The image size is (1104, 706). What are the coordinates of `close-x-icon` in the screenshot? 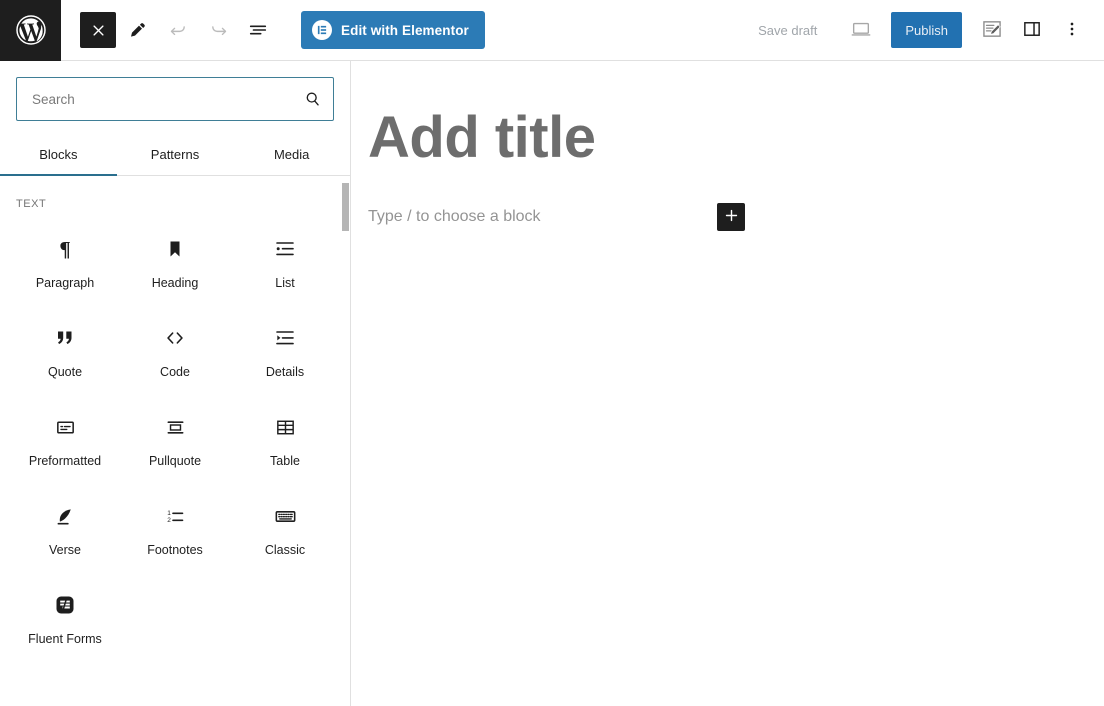 It's located at (98, 30).